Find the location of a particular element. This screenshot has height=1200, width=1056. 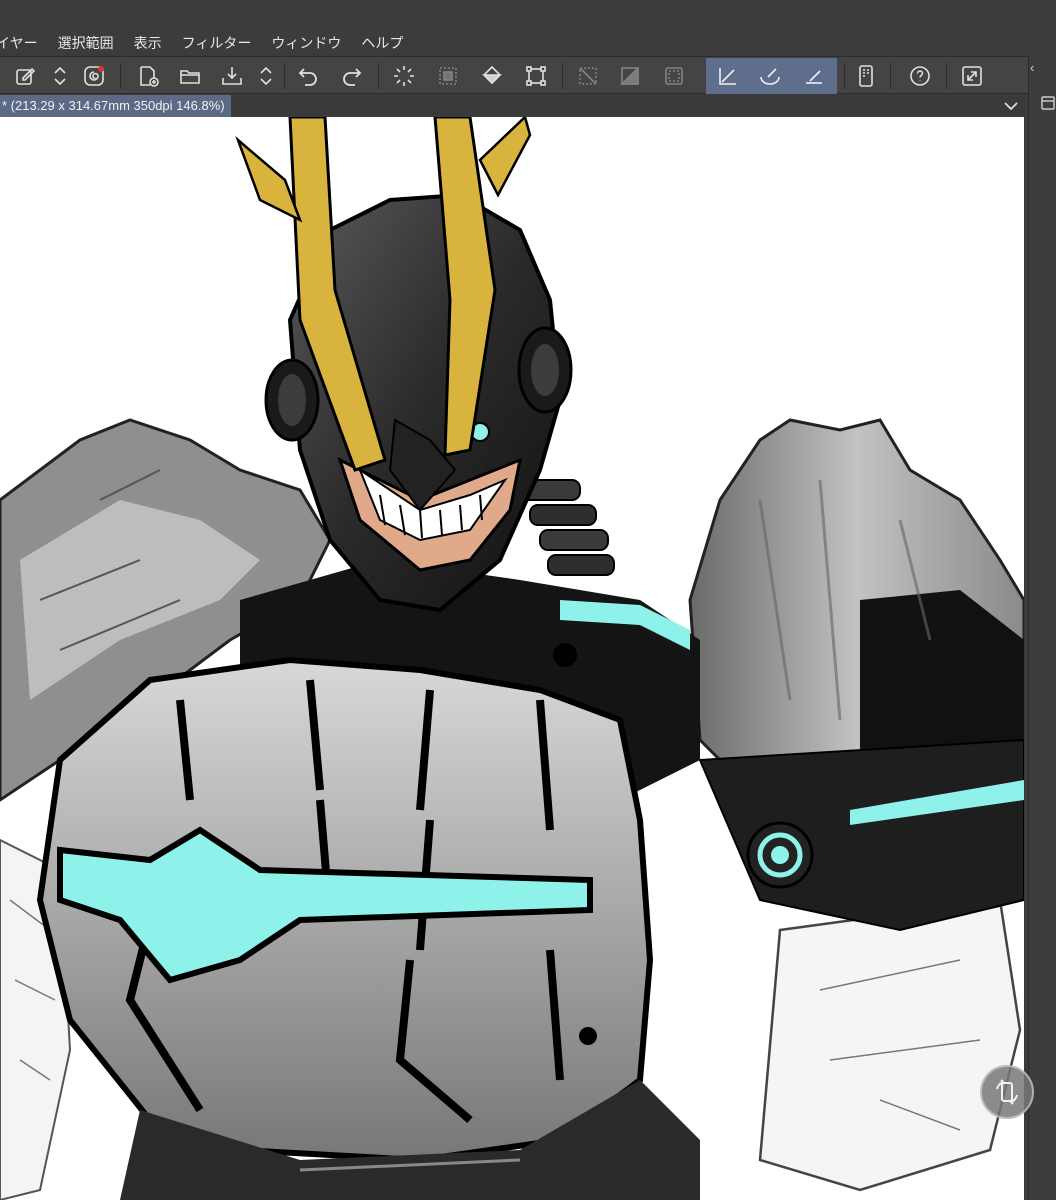

redo-icon is located at coordinates (352, 76).